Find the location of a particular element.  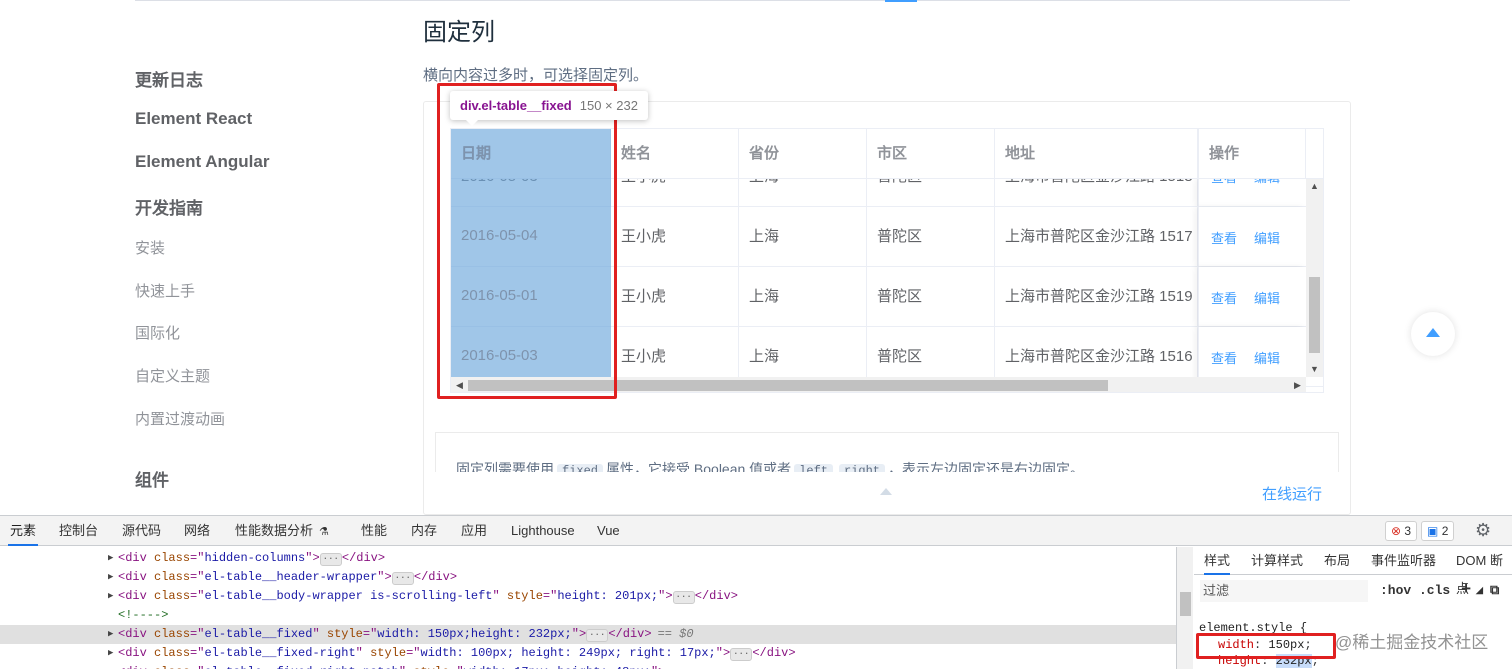

tooltip-selector: div.el-table__fixed is located at coordinates (516, 105).